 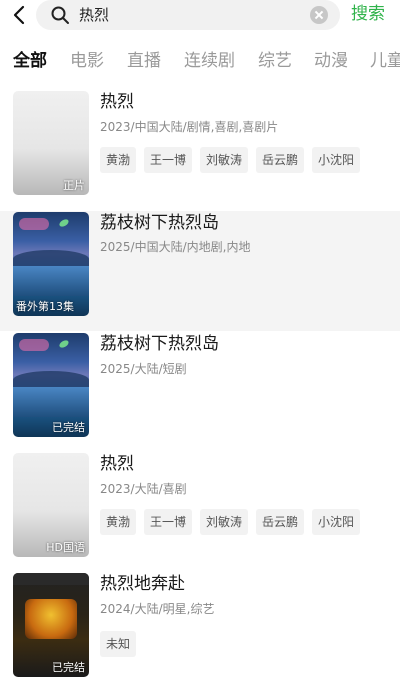 I want to click on search-button: 搜索, so click(x=368, y=14).